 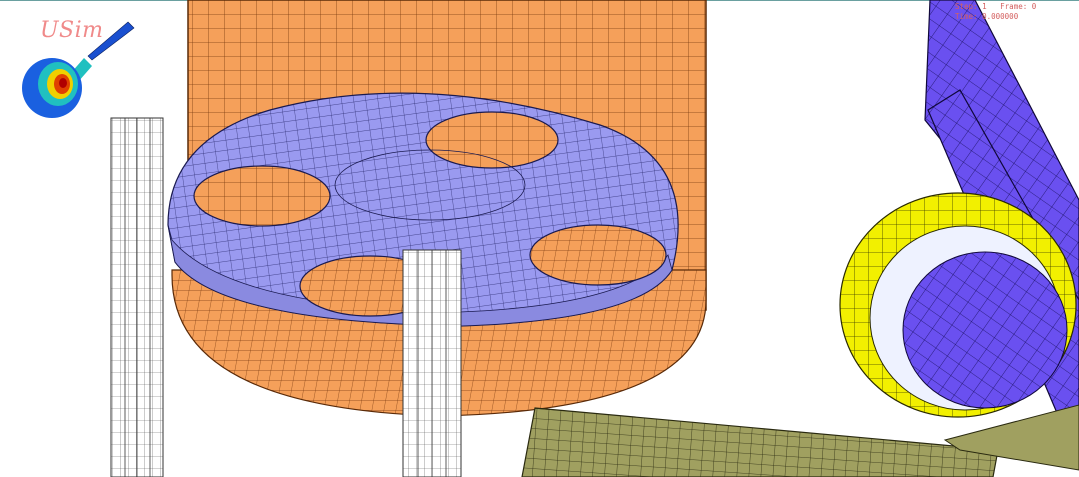 What do you see at coordinates (760, 442) in the screenshot?
I see `olive-plate` at bounding box center [760, 442].